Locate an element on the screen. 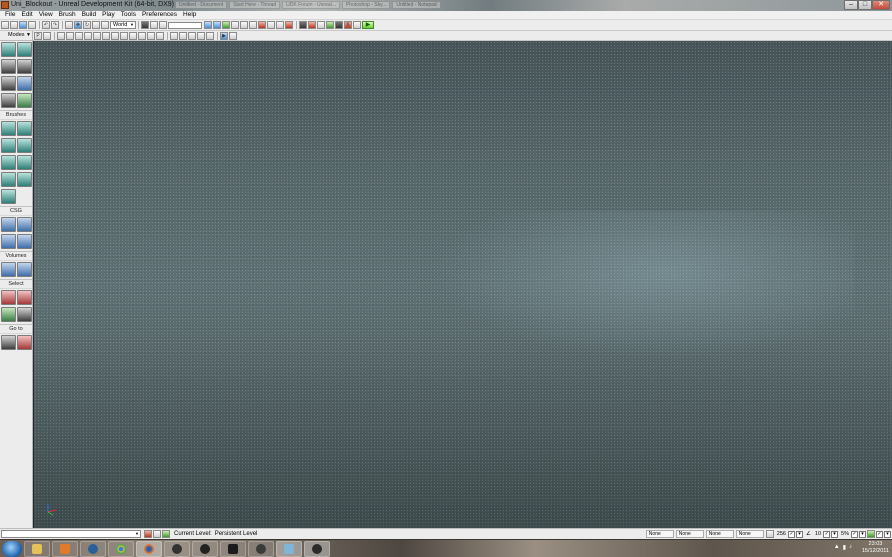 Image resolution: width=892 pixels, height=557 pixels. udk-app-icon is located at coordinates (5, 5).